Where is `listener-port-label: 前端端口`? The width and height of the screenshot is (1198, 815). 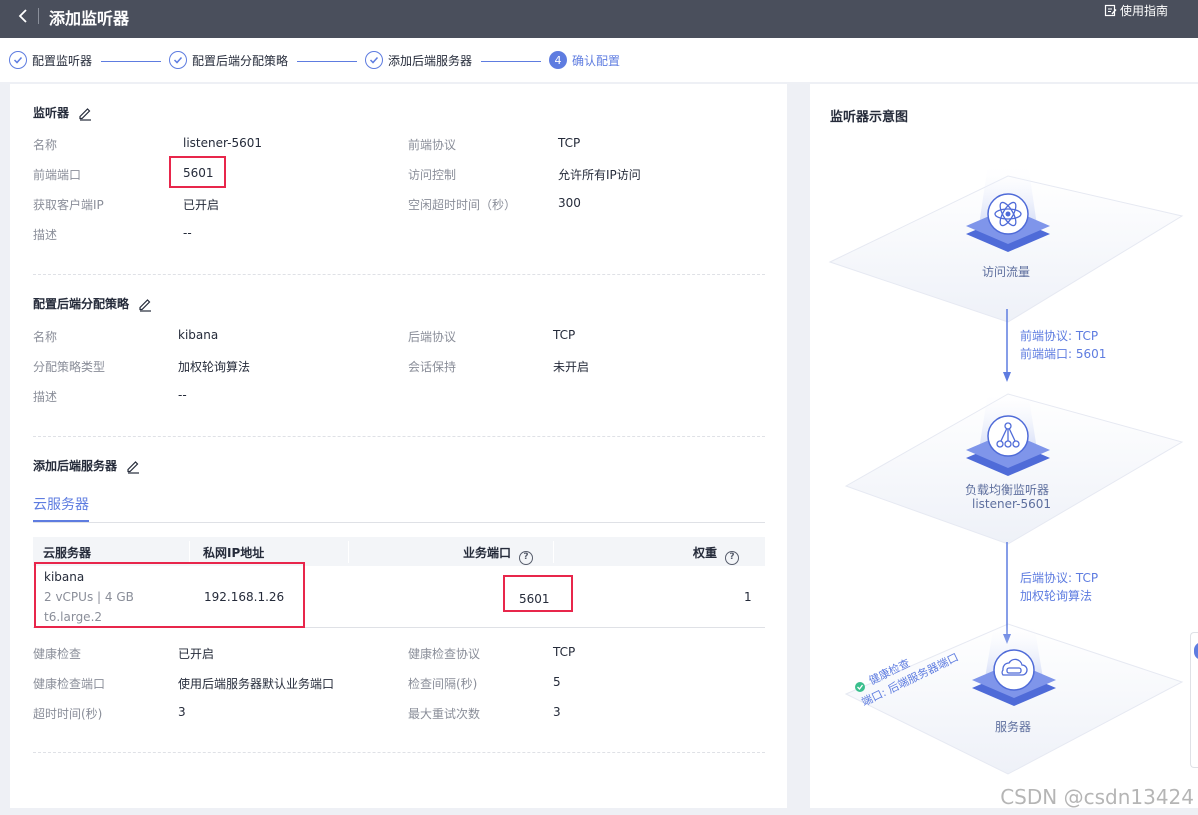
listener-port-label: 前端端口 is located at coordinates (57, 175).